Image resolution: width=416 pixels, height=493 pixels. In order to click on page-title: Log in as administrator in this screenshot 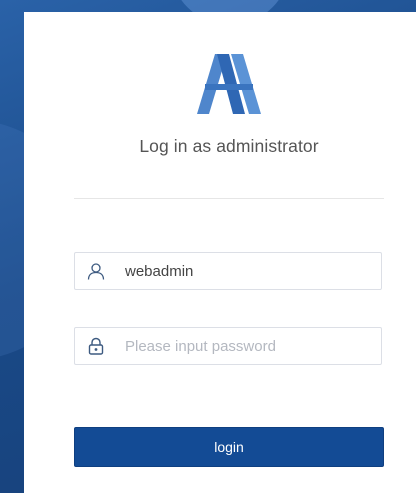, I will do `click(229, 146)`.